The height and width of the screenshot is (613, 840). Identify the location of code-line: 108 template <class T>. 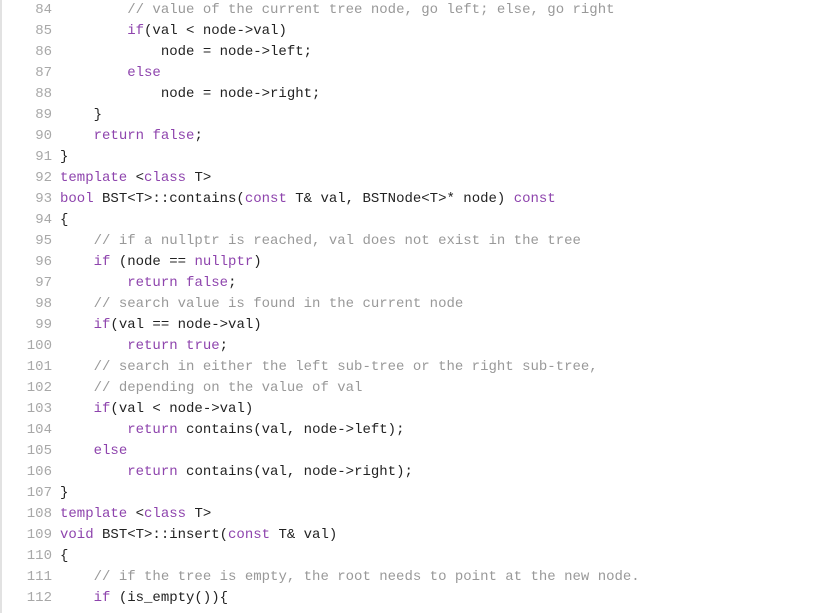
(321, 514).